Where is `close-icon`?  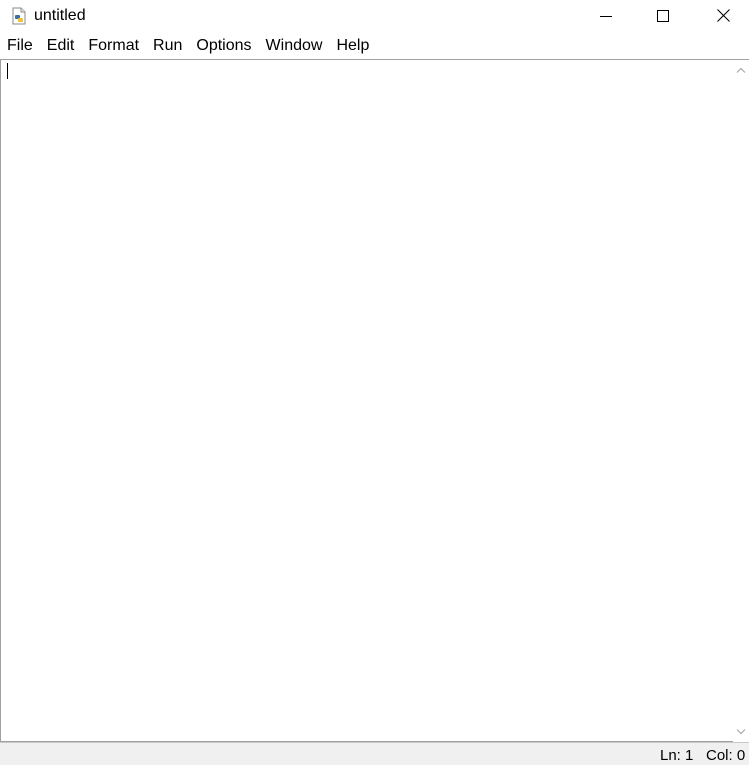
close-icon is located at coordinates (723, 15).